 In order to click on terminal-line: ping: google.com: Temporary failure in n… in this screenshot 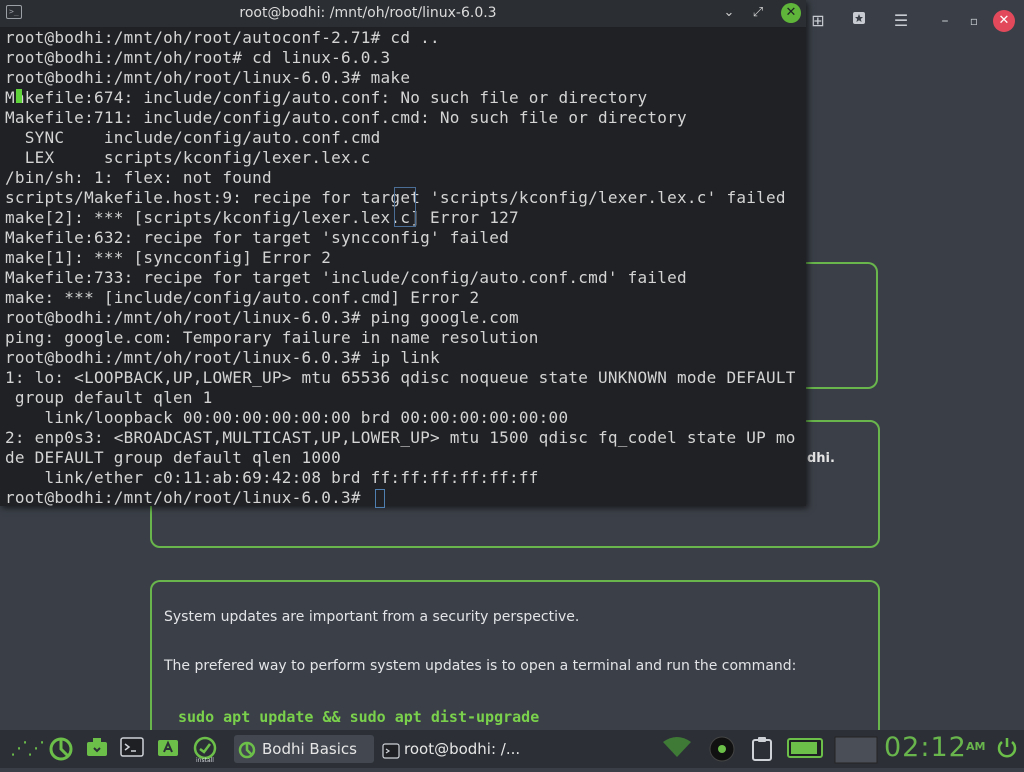, I will do `click(272, 337)`.